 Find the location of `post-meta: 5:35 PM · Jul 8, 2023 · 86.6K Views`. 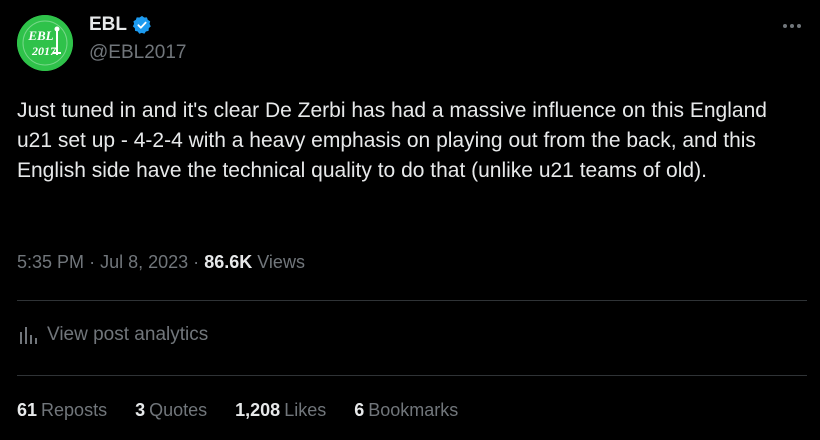

post-meta: 5:35 PM · Jul 8, 2023 · 86.6K Views is located at coordinates (161, 262).